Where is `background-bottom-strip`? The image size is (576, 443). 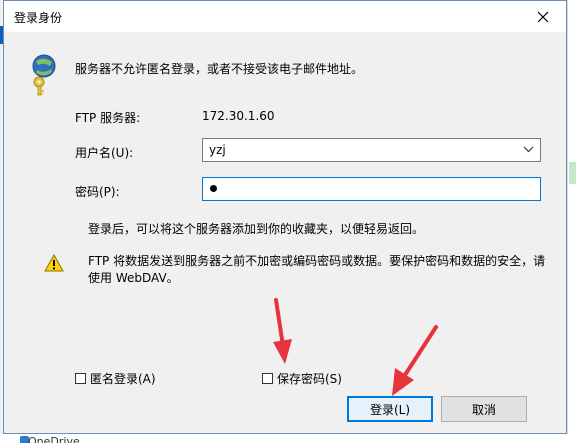
background-bottom-strip is located at coordinates (288, 438).